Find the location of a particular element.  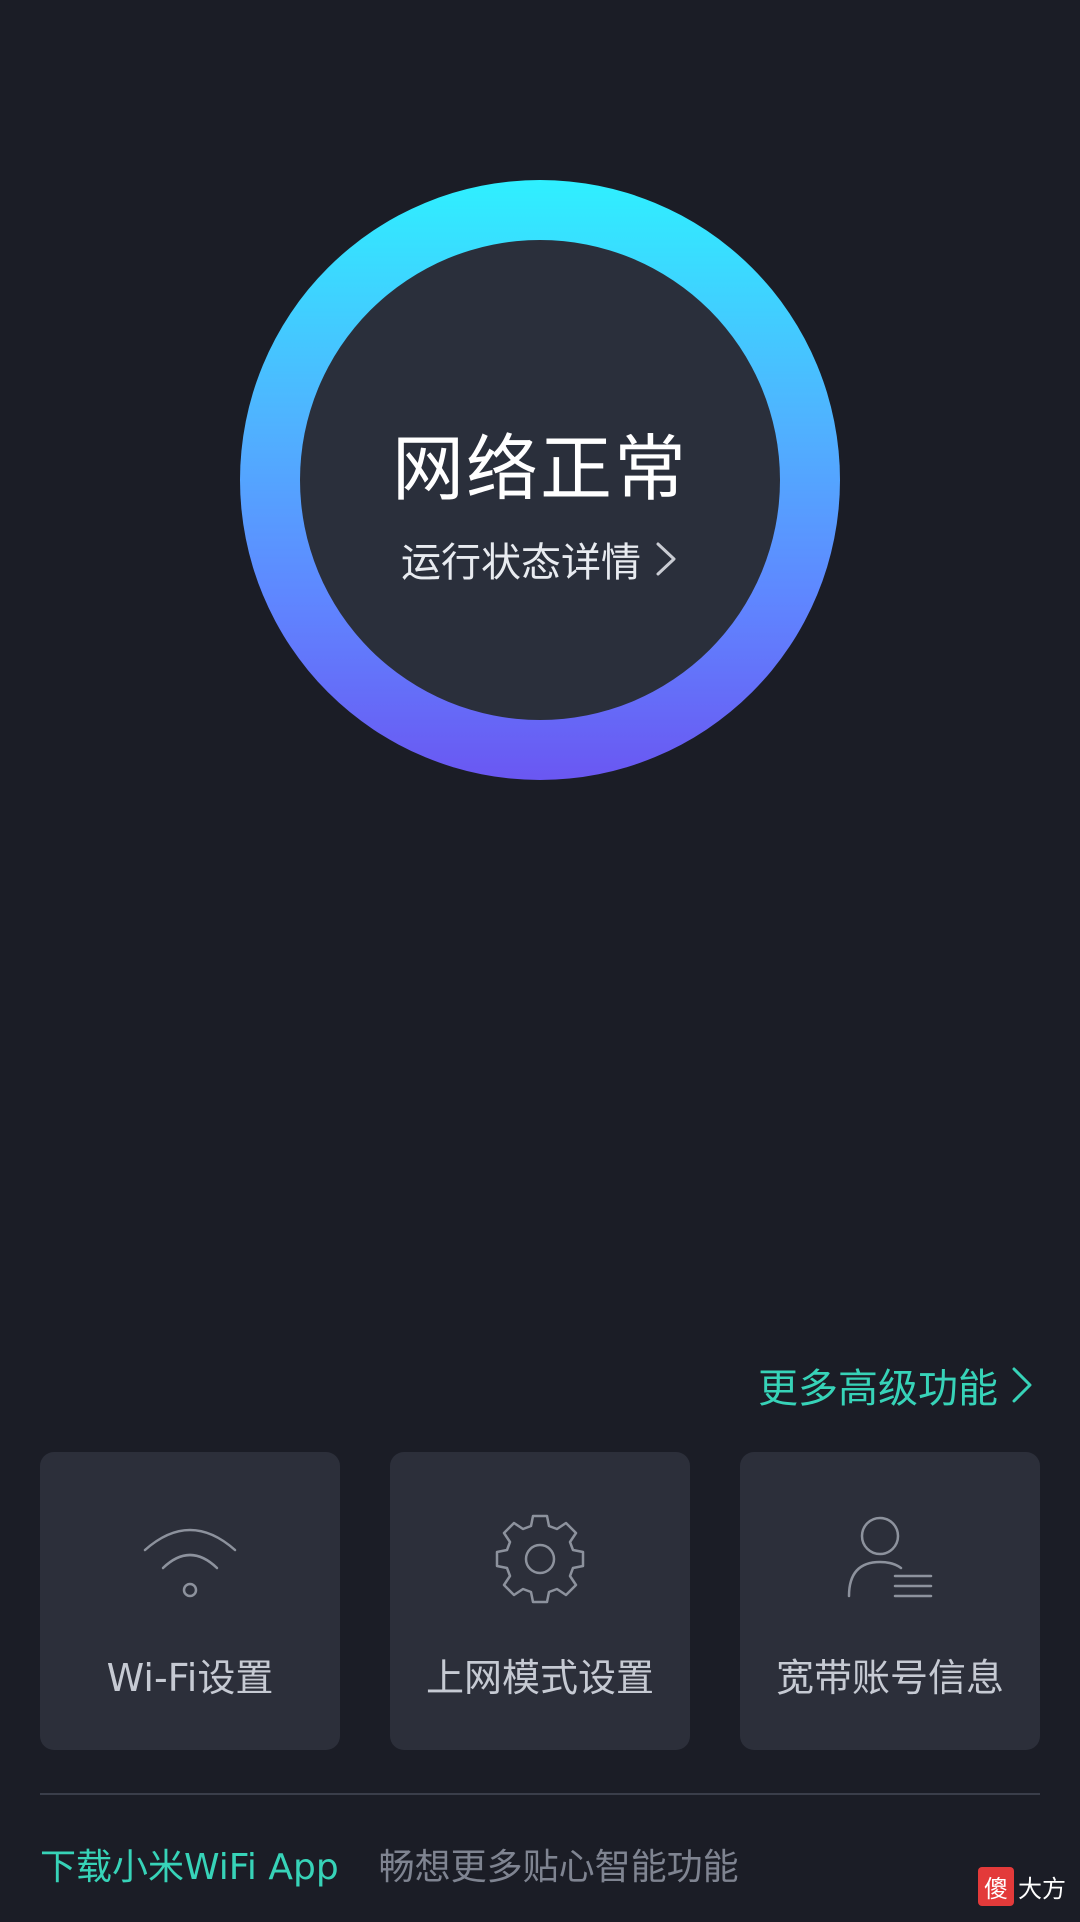

broadband-account-tile: 宽带账号信息 is located at coordinates (890, 1601).